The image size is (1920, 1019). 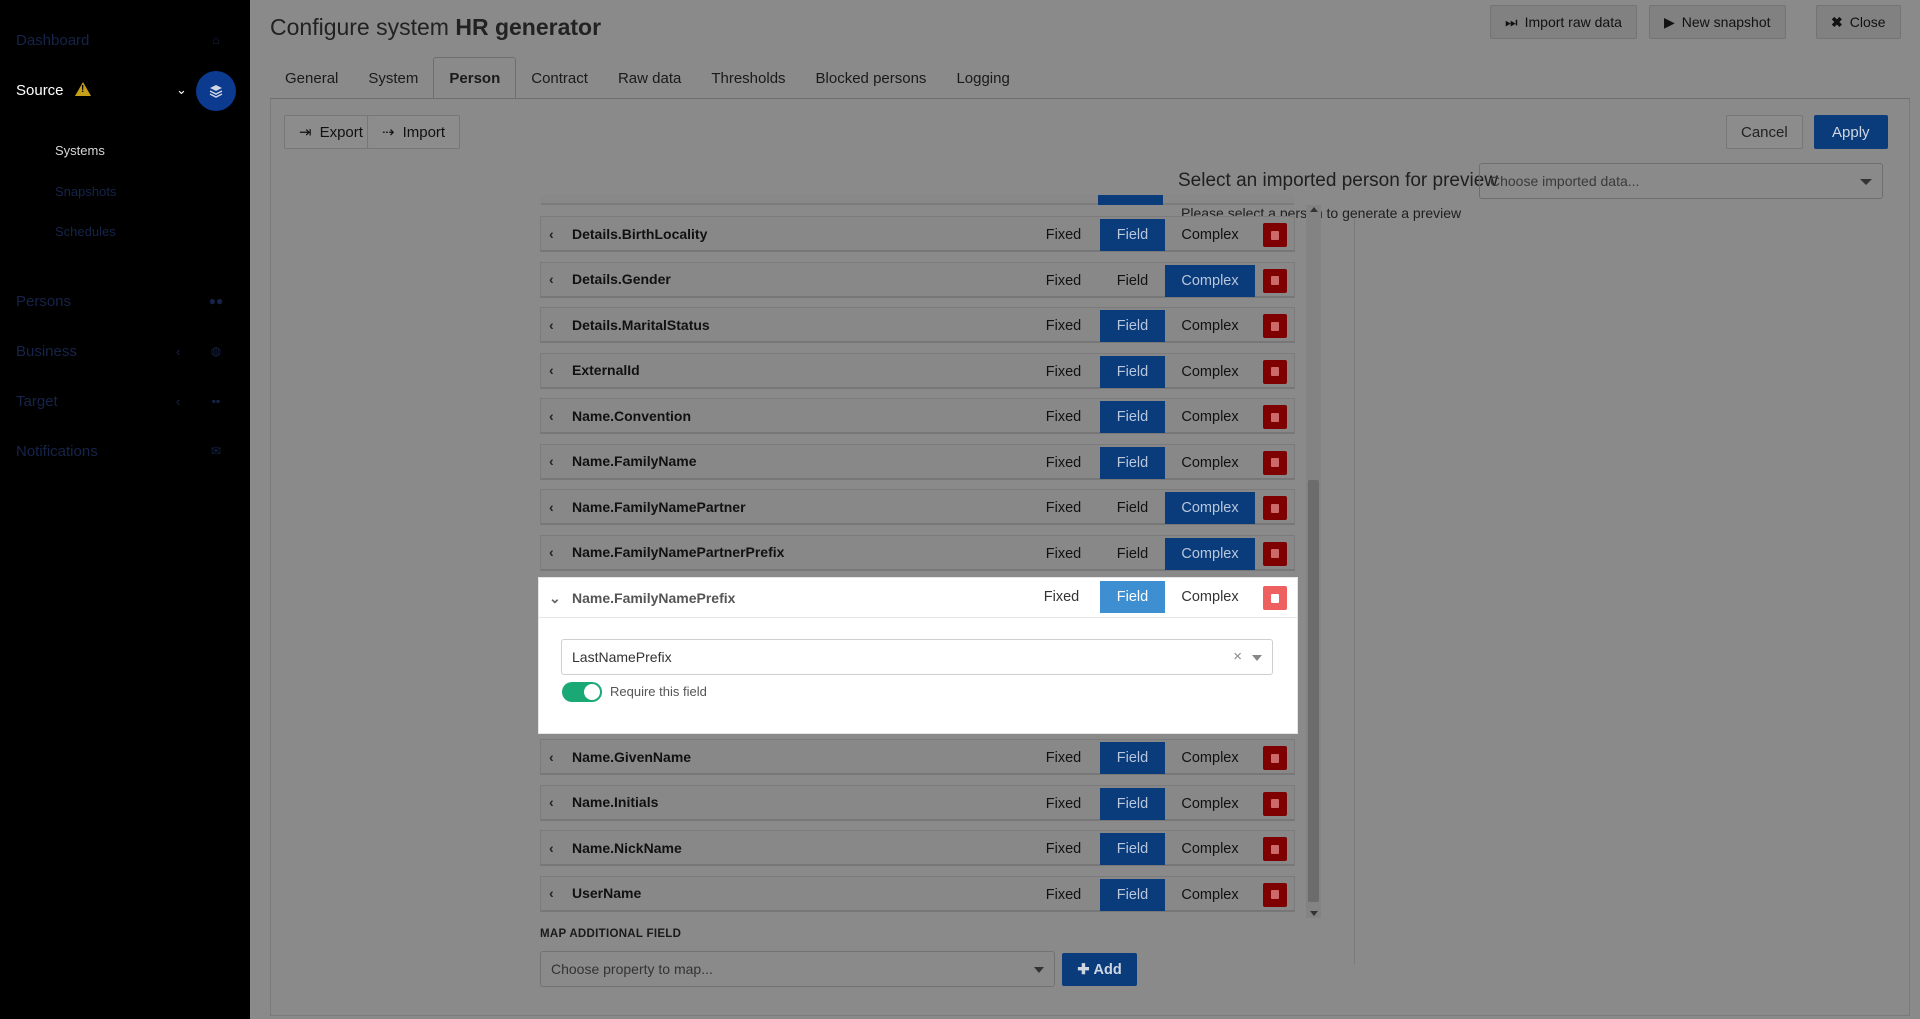 What do you see at coordinates (125, 401) in the screenshot?
I see `sidebar-item-target: Target ‹ ▪▪` at bounding box center [125, 401].